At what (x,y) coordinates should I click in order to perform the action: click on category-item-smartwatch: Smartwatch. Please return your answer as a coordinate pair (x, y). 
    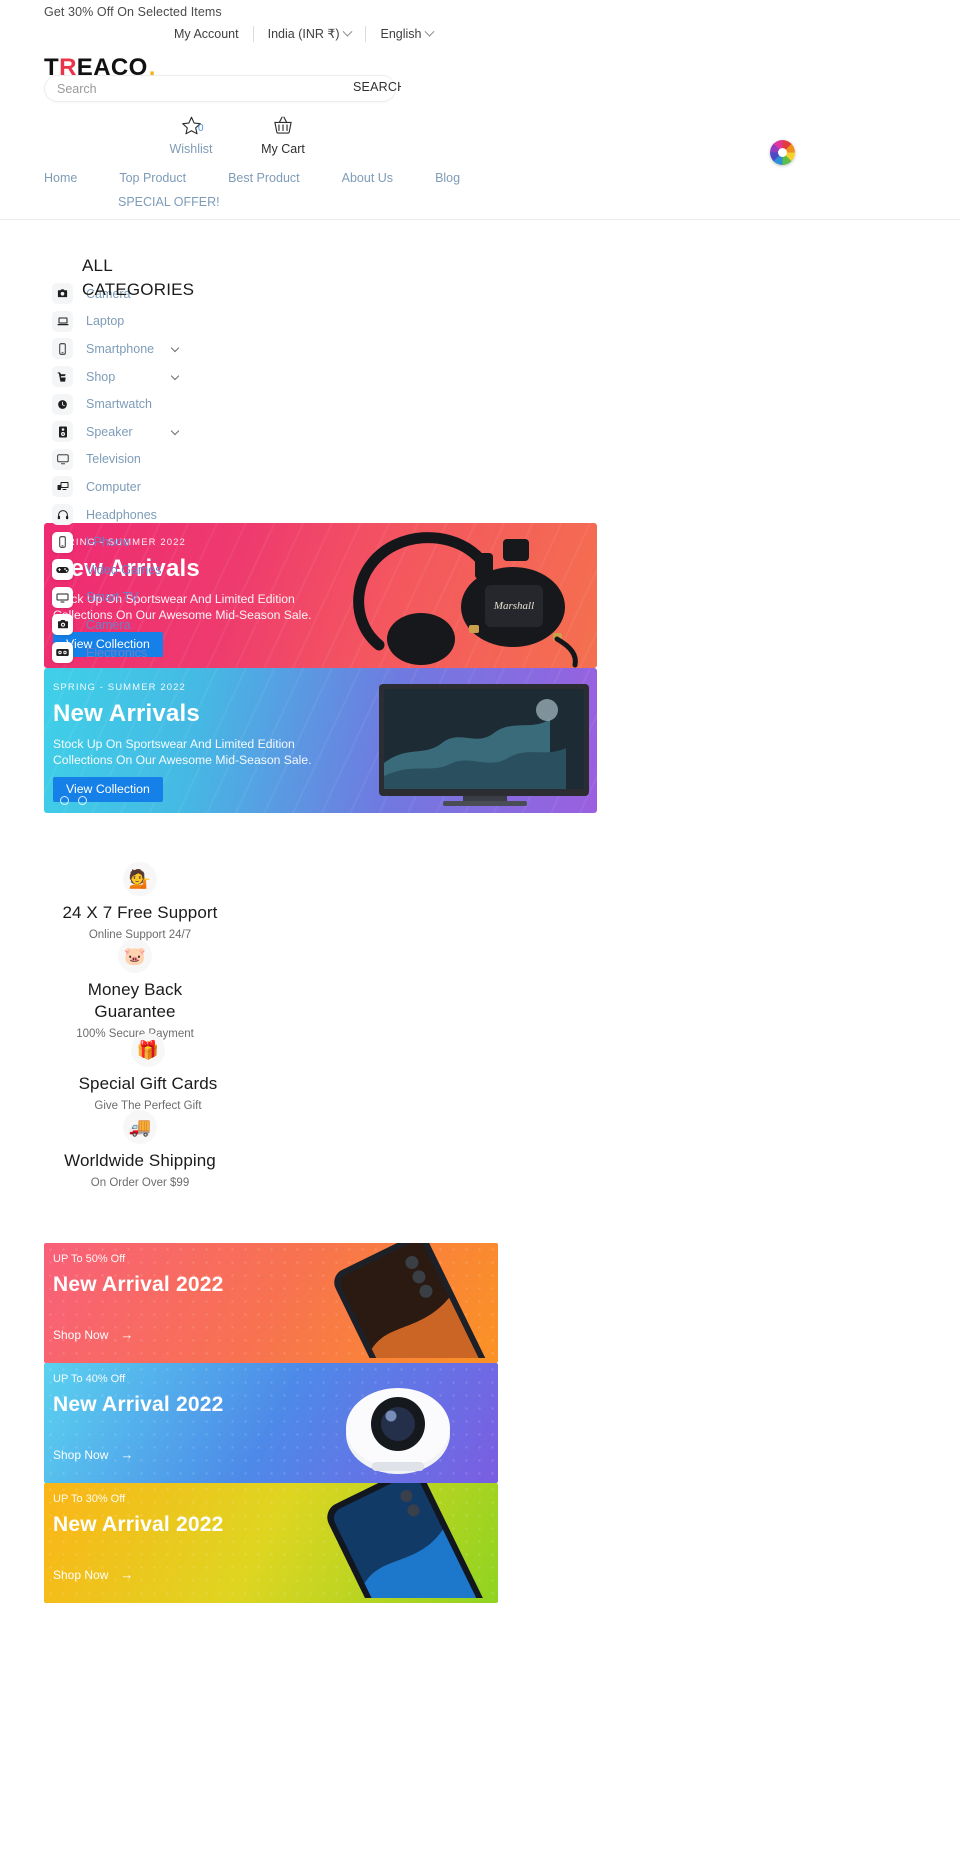
    Looking at the image, I should click on (142, 404).